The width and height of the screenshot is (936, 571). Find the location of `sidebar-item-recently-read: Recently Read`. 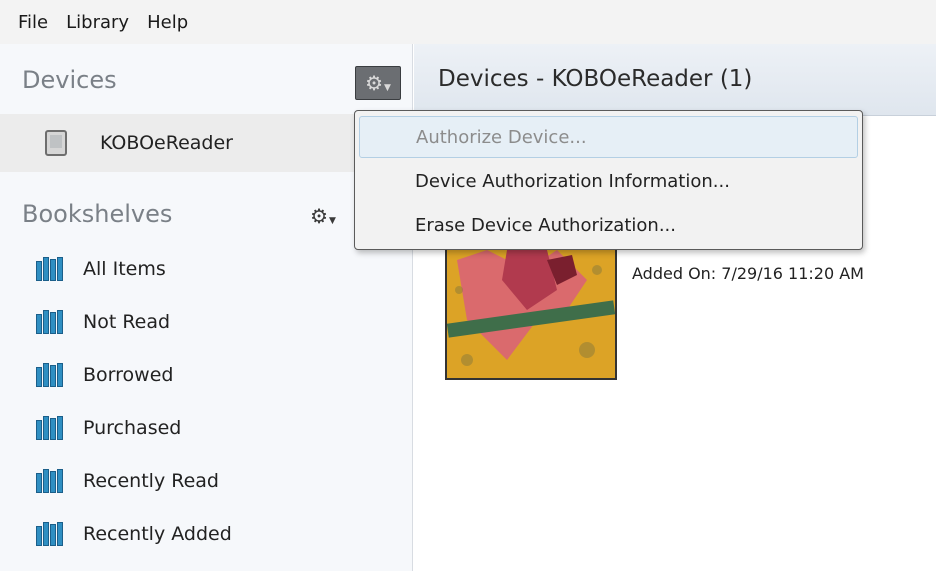

sidebar-item-recently-read: Recently Read is located at coordinates (127, 481).